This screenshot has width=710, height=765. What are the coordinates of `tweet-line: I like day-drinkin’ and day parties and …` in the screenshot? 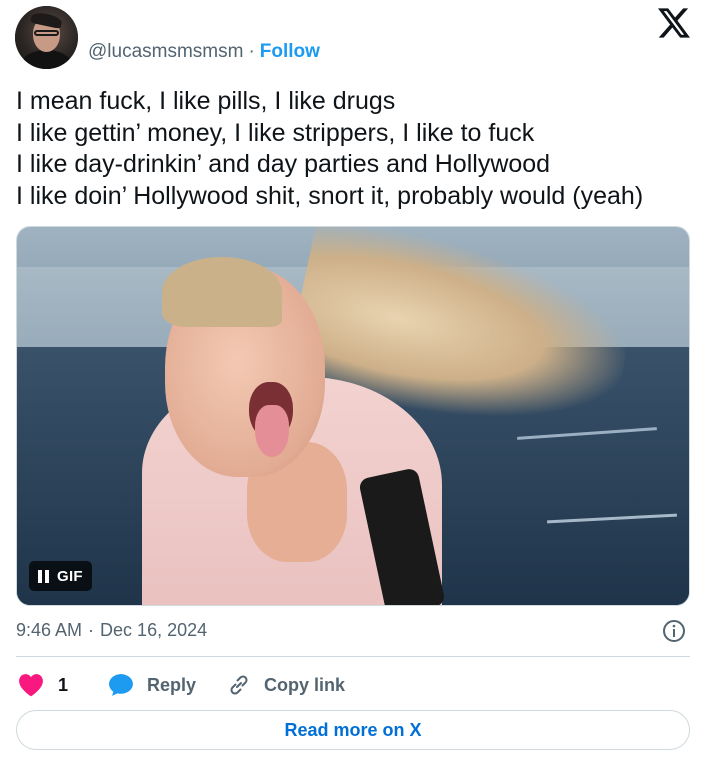 It's located at (283, 164).